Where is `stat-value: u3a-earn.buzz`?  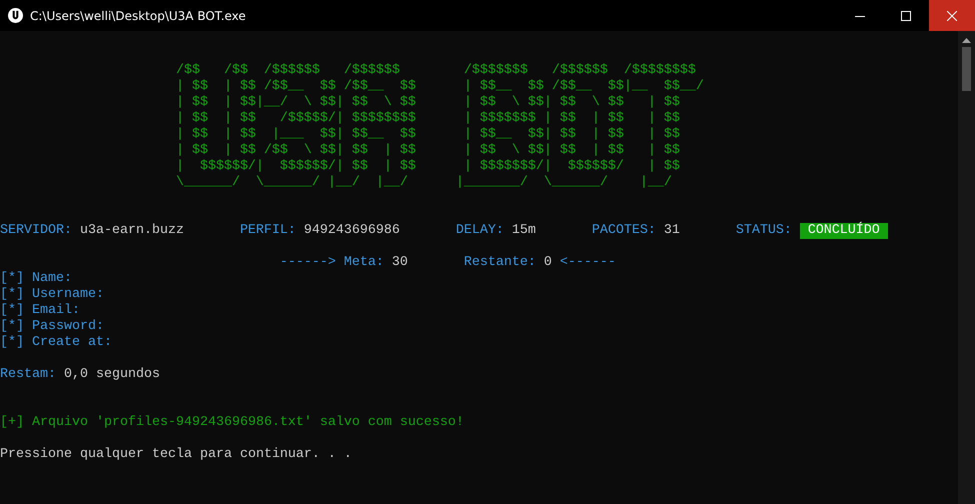
stat-value: u3a-earn.buzz is located at coordinates (132, 231).